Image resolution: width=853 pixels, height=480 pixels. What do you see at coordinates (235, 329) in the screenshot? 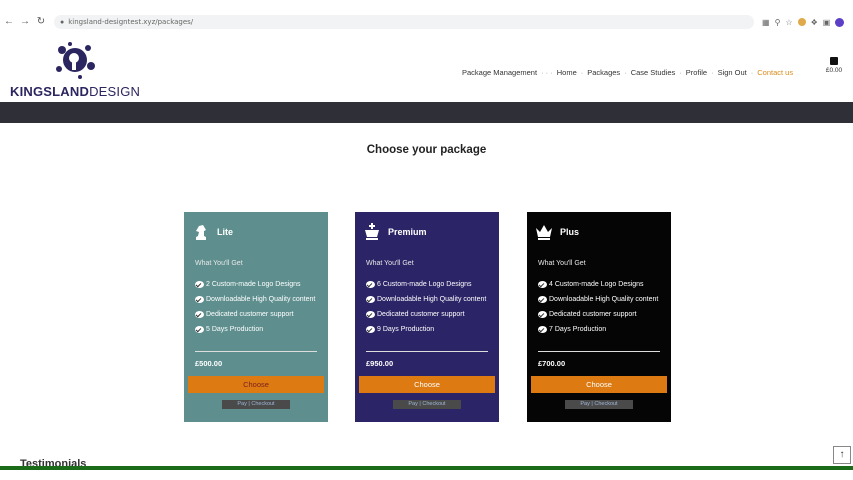
I see `feature-text: 5 Days Production` at bounding box center [235, 329].